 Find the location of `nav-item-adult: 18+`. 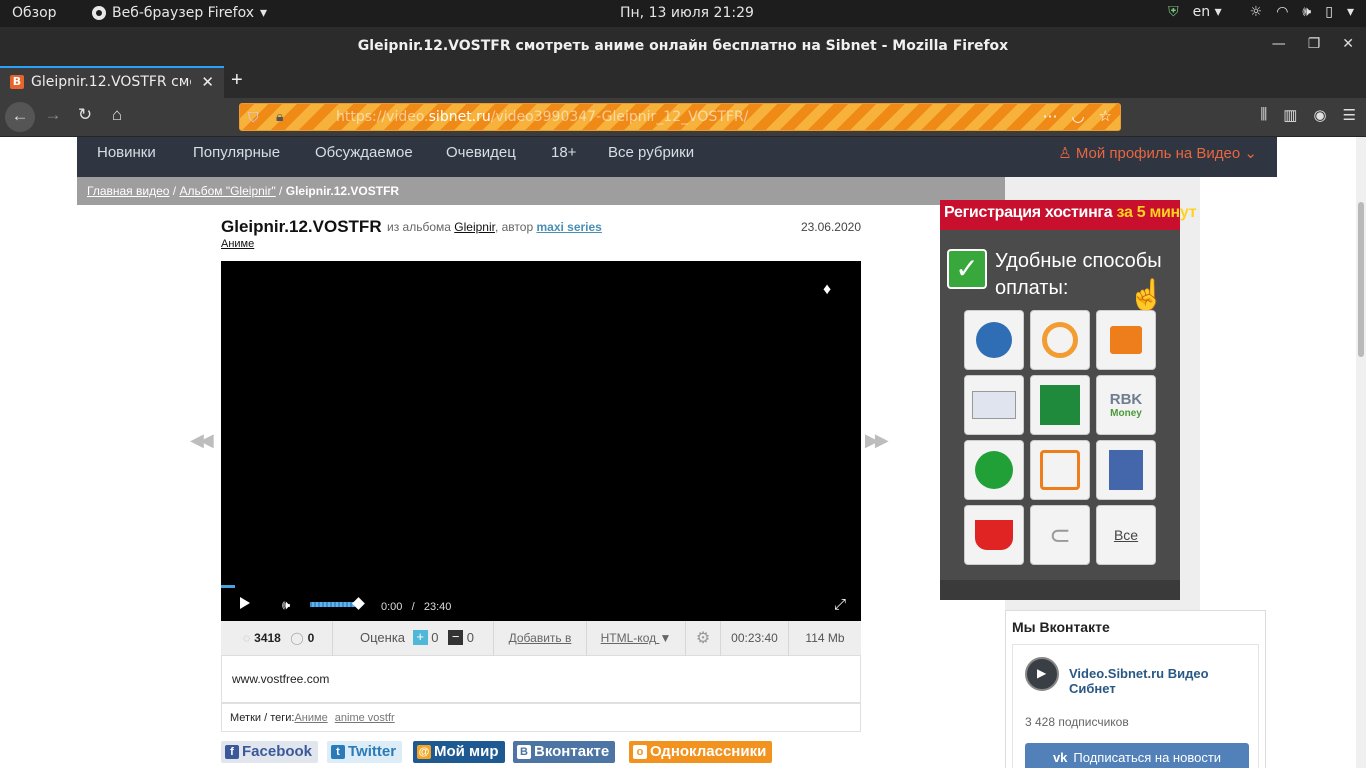

nav-item-adult: 18+ is located at coordinates (563, 152).